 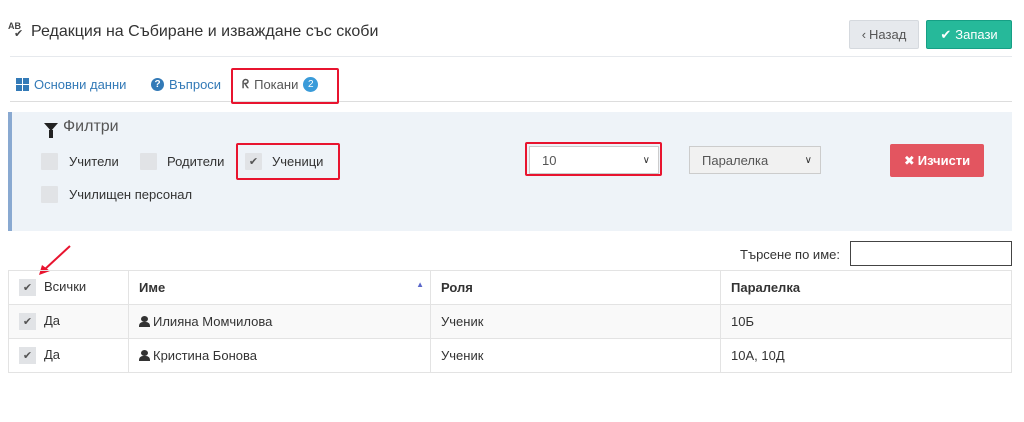 I want to click on grid-icon, so click(x=22, y=84).